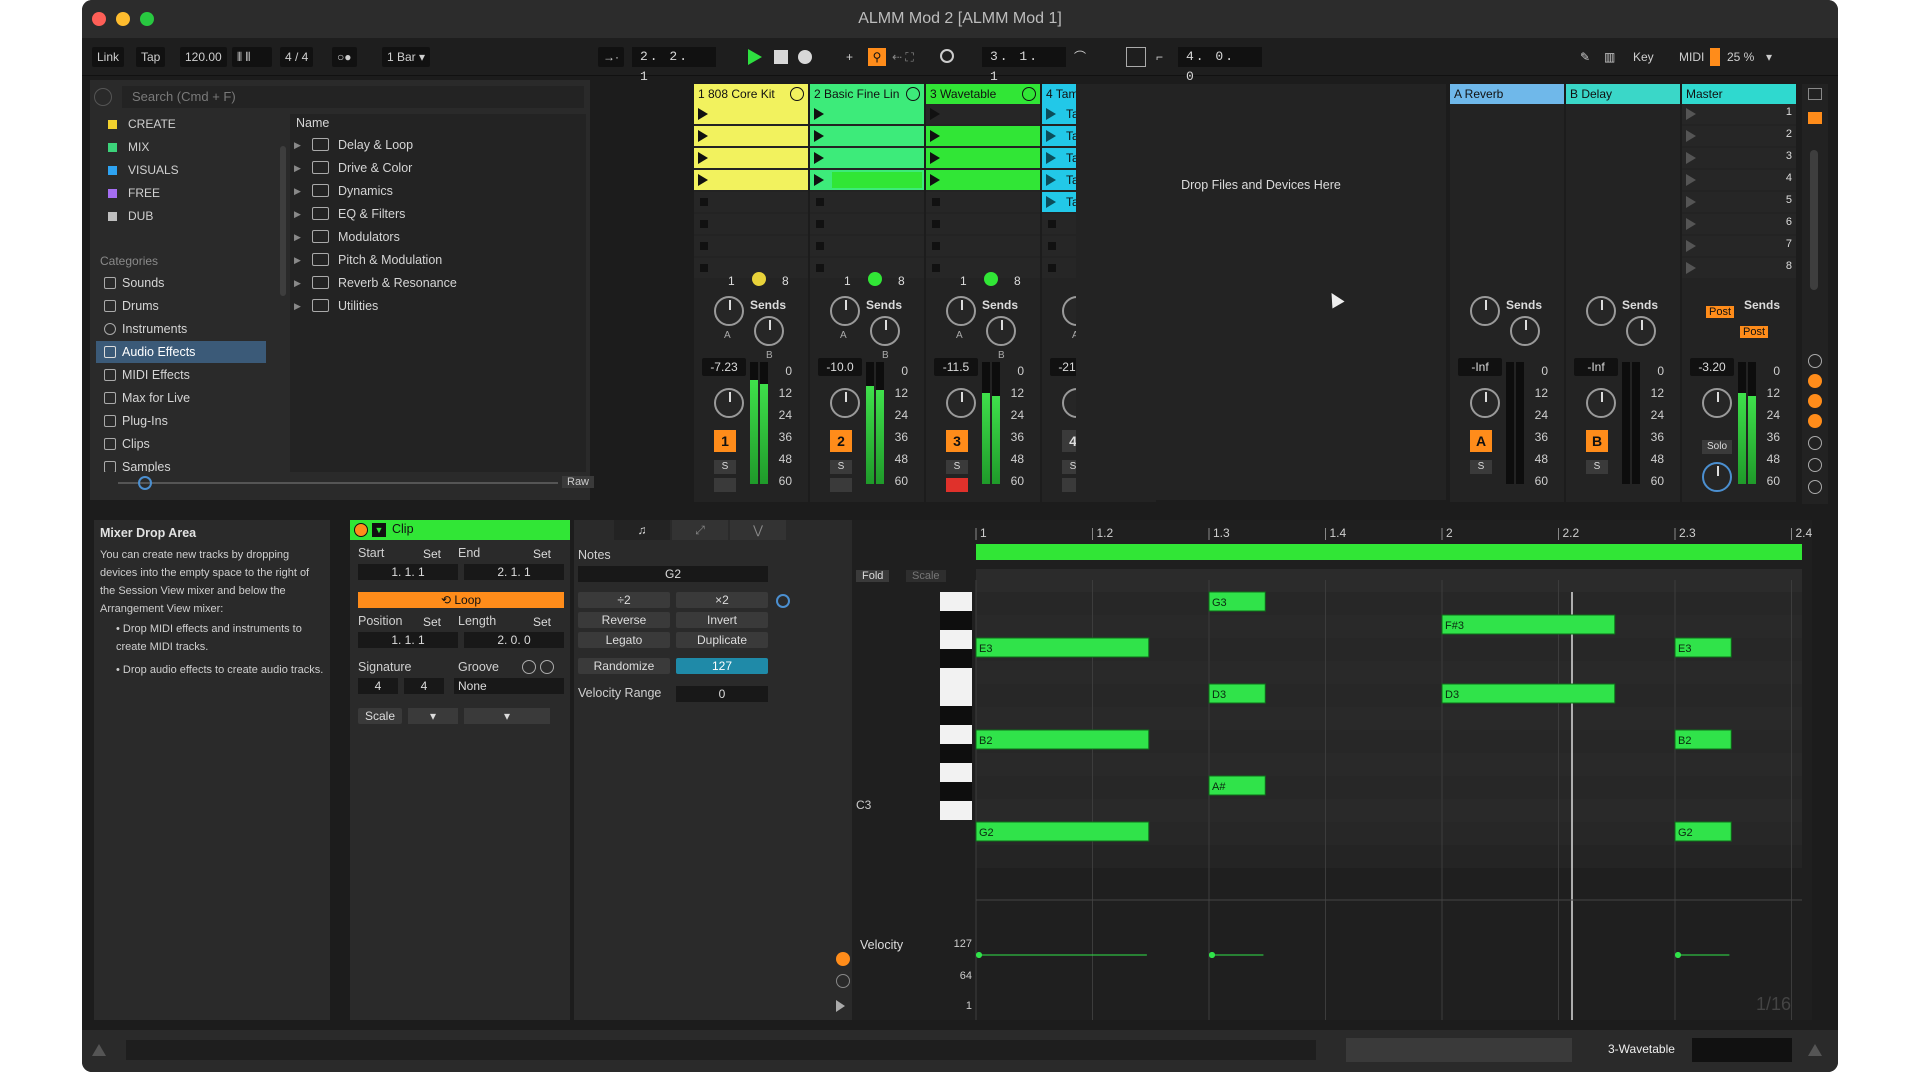 The height and width of the screenshot is (1080, 1920). I want to click on velocity-range-field: 0, so click(722, 694).